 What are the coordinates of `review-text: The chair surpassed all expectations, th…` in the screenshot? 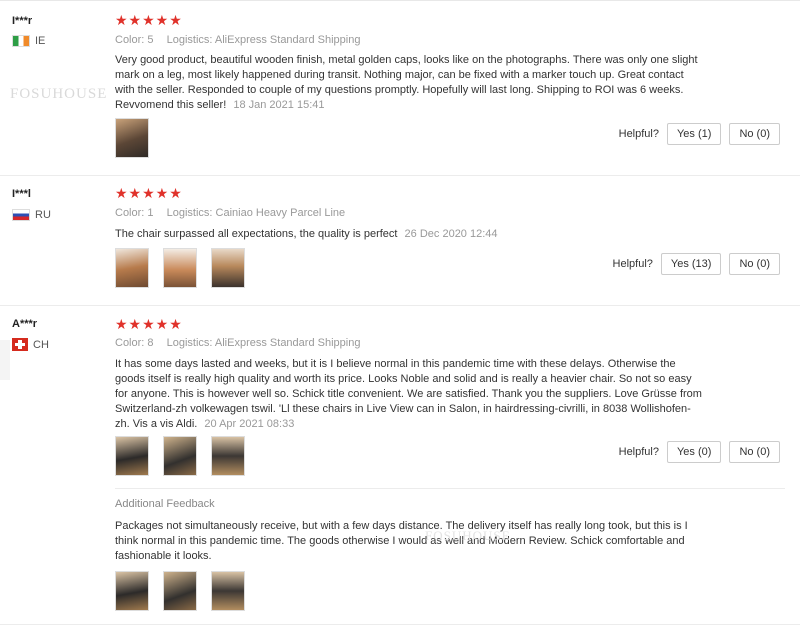 It's located at (410, 234).